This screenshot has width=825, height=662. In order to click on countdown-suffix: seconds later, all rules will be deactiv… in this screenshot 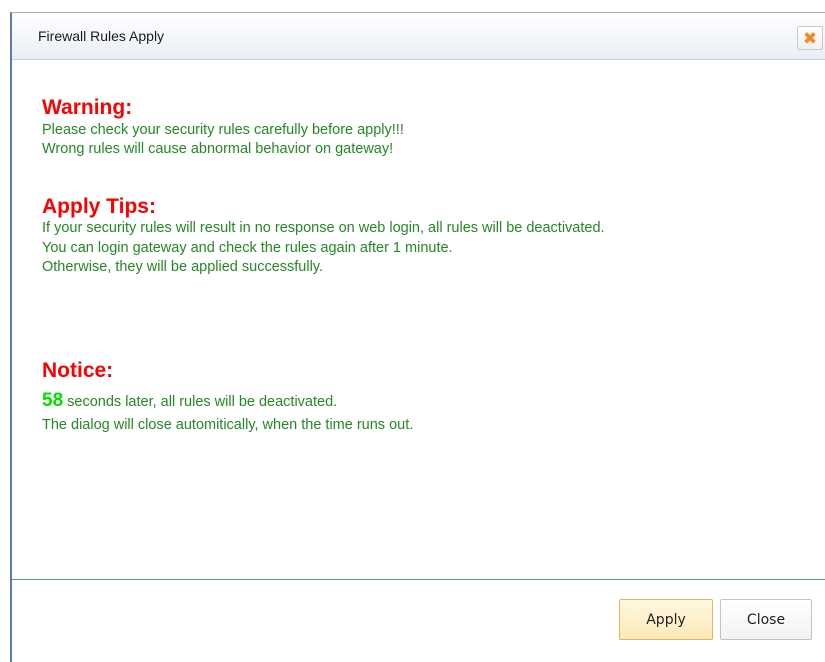, I will do `click(200, 402)`.